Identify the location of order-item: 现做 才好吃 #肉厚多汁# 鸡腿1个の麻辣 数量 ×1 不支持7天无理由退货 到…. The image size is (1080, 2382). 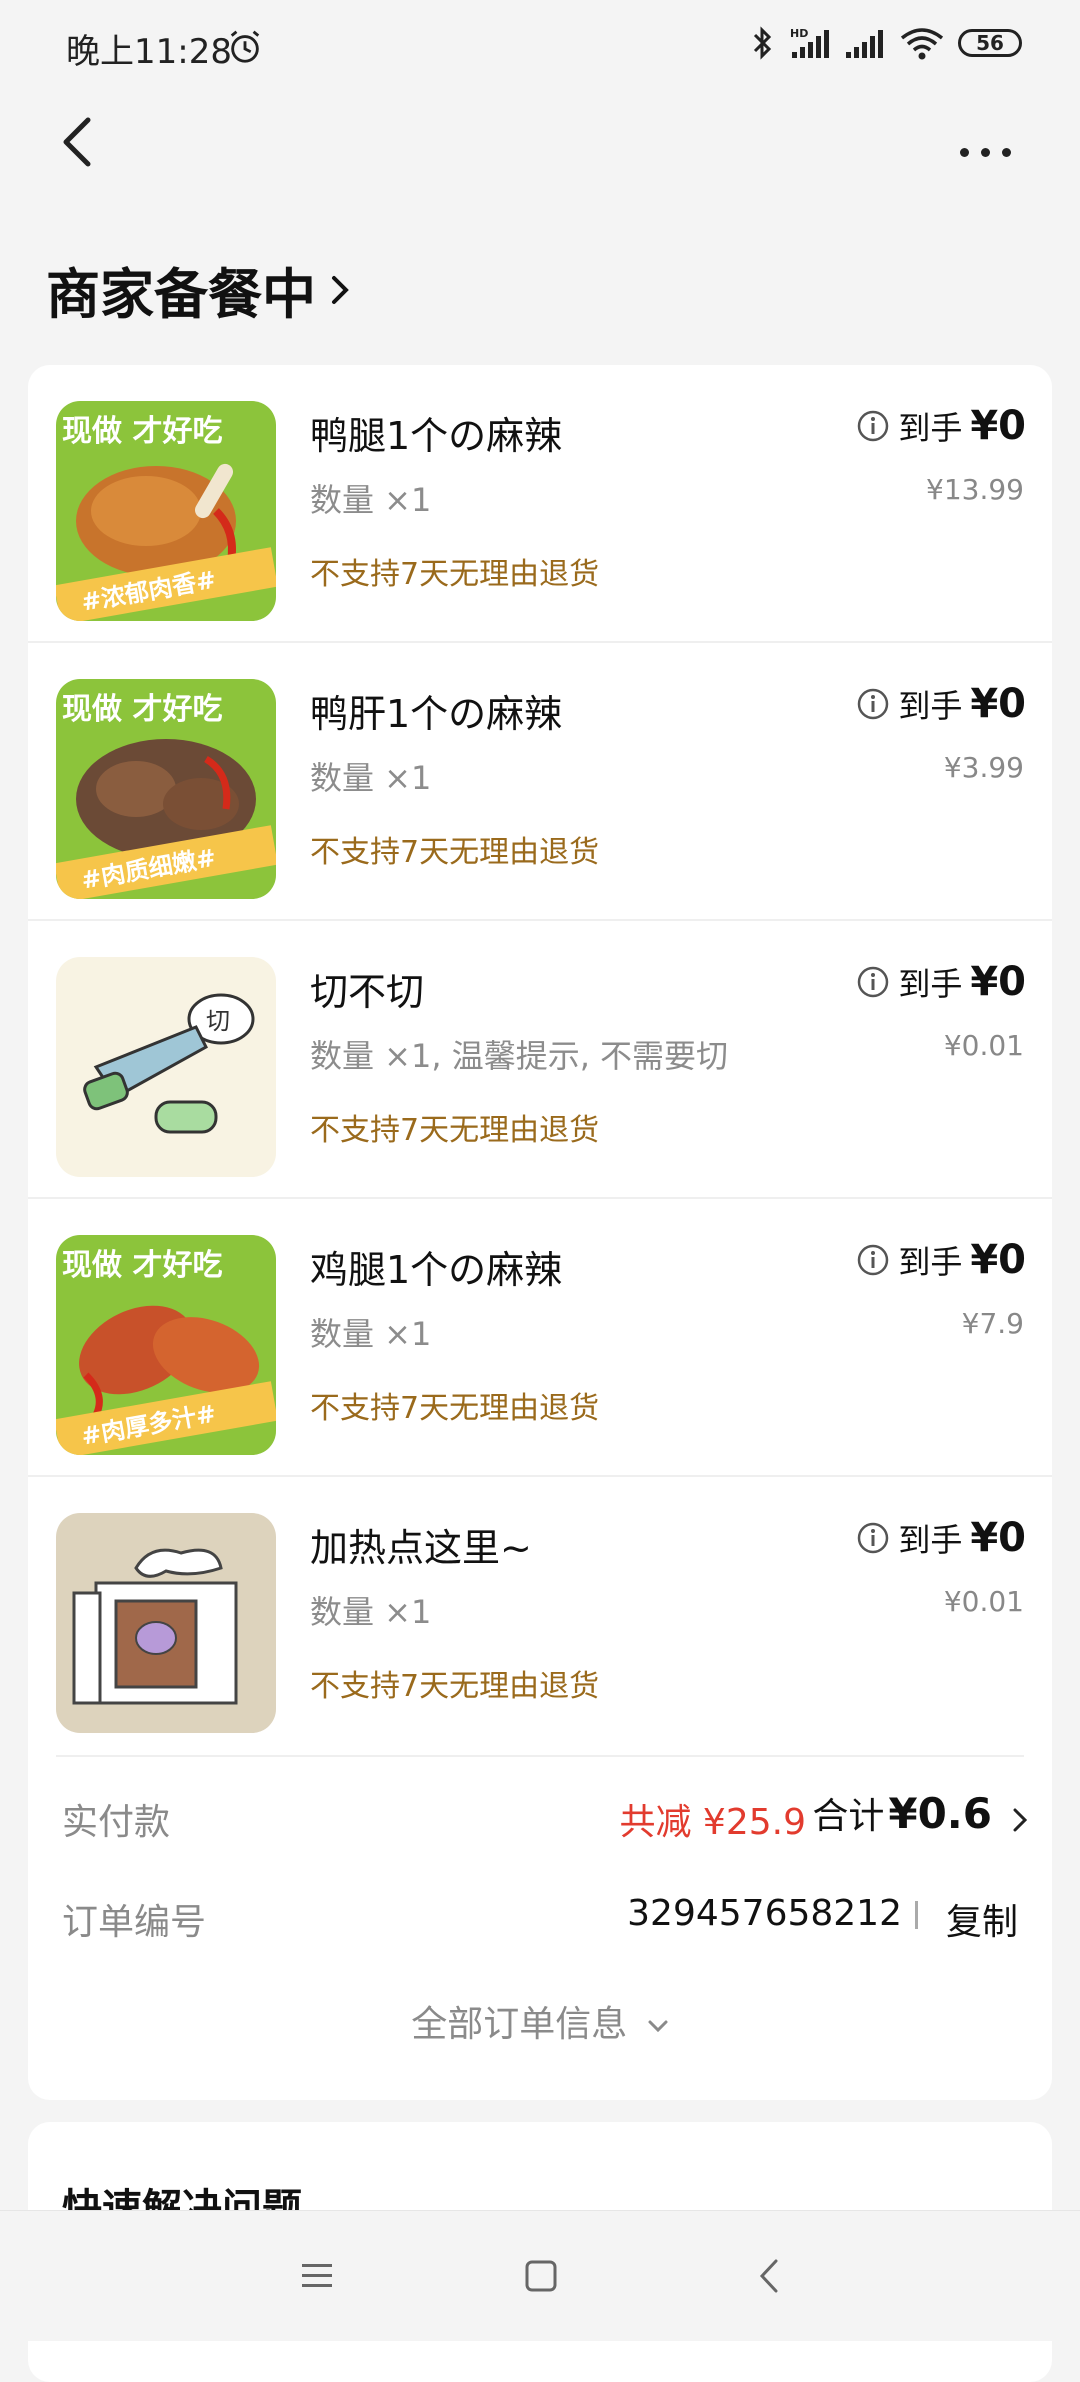
(540, 1337).